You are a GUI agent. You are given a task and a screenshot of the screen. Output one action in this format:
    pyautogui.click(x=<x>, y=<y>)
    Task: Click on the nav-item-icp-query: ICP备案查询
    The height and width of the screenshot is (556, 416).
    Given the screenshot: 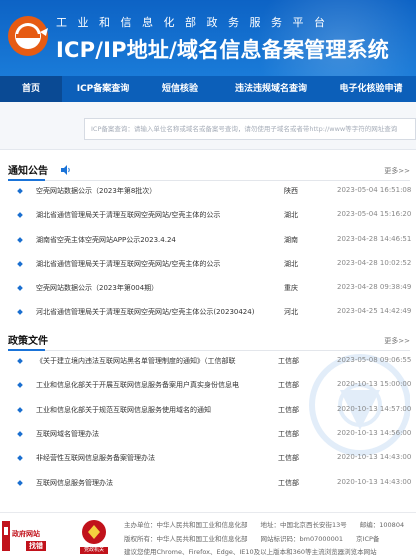 What is the action you would take?
    pyautogui.click(x=103, y=89)
    